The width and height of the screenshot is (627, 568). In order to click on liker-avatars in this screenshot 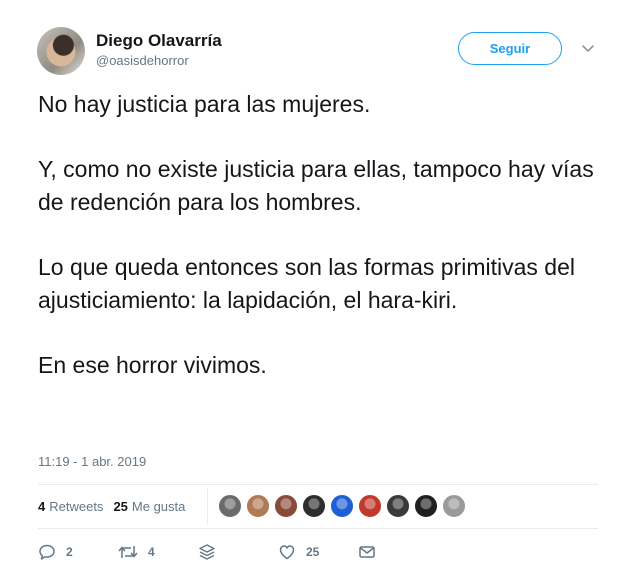, I will do `click(344, 506)`.